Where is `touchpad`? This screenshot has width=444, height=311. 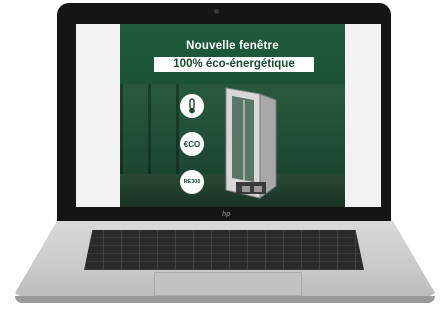 touchpad is located at coordinates (228, 284).